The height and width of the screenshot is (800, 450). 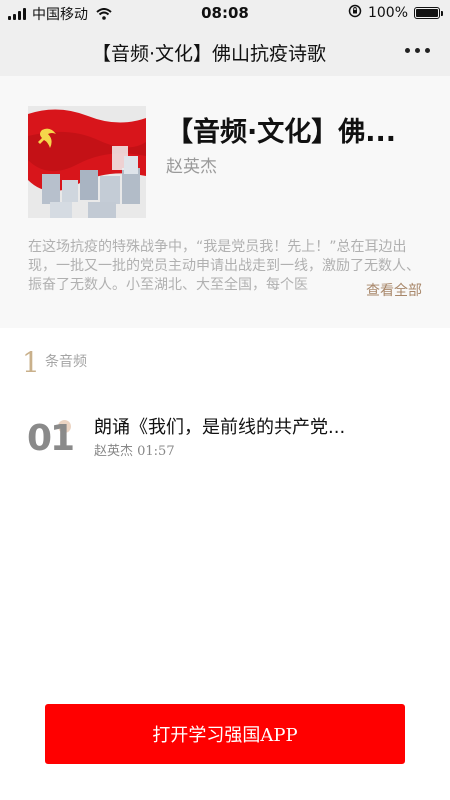 I want to click on status-right: 100%, so click(x=395, y=13).